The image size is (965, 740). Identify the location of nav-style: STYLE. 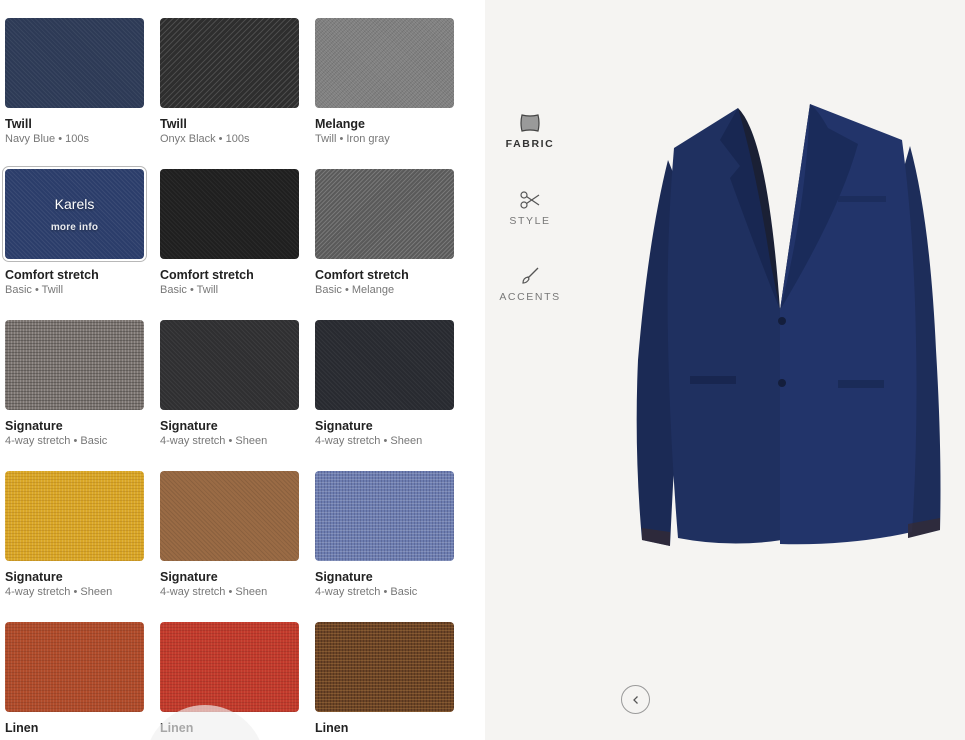
(530, 208).